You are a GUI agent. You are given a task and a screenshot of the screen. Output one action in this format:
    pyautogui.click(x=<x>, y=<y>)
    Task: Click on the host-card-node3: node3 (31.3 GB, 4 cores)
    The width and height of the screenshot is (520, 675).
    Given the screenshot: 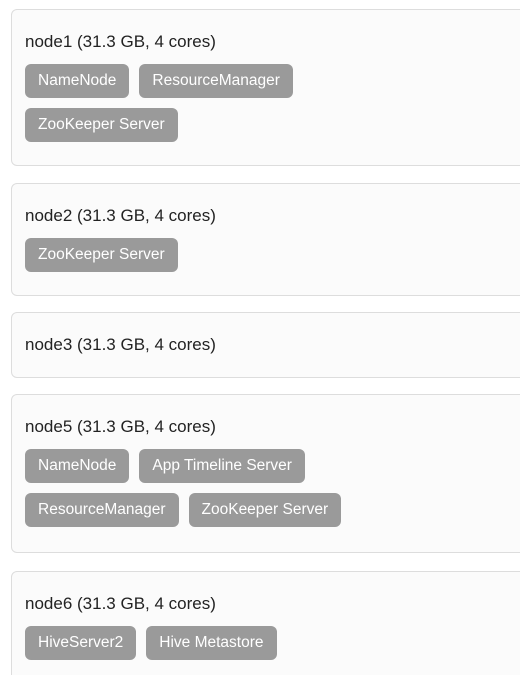 What is the action you would take?
    pyautogui.click(x=265, y=345)
    